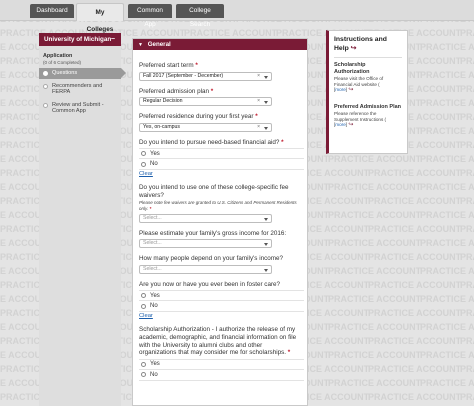 The image size is (474, 406). What do you see at coordinates (220, 44) in the screenshot?
I see `general-section-header: ▼ General` at bounding box center [220, 44].